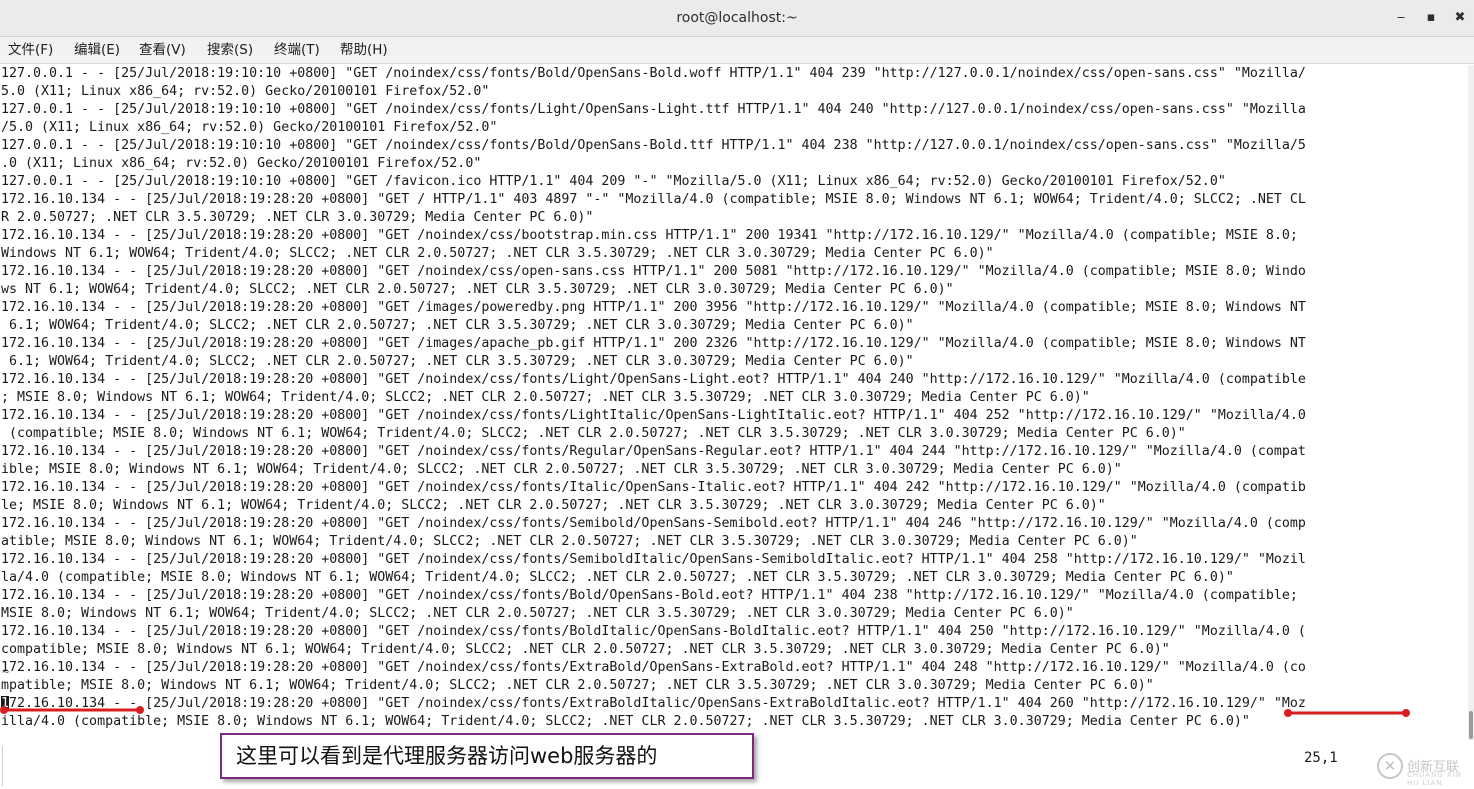 The height and width of the screenshot is (789, 1474). Describe the element at coordinates (1390, 766) in the screenshot. I see `chuangxin-logo-icon: ✕` at that location.